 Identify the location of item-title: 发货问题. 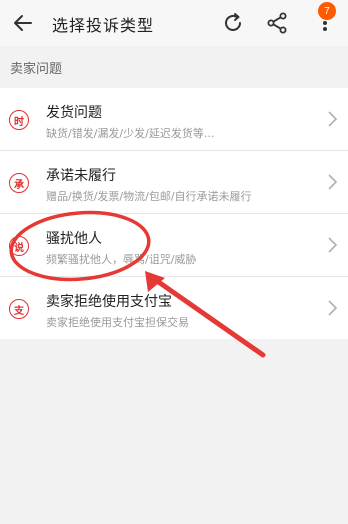
(74, 113).